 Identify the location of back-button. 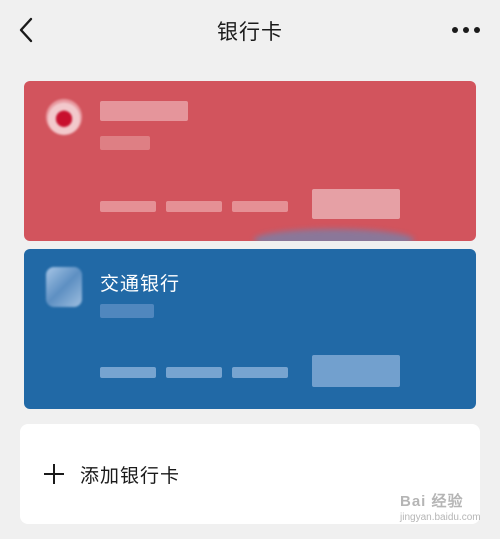
(26, 30).